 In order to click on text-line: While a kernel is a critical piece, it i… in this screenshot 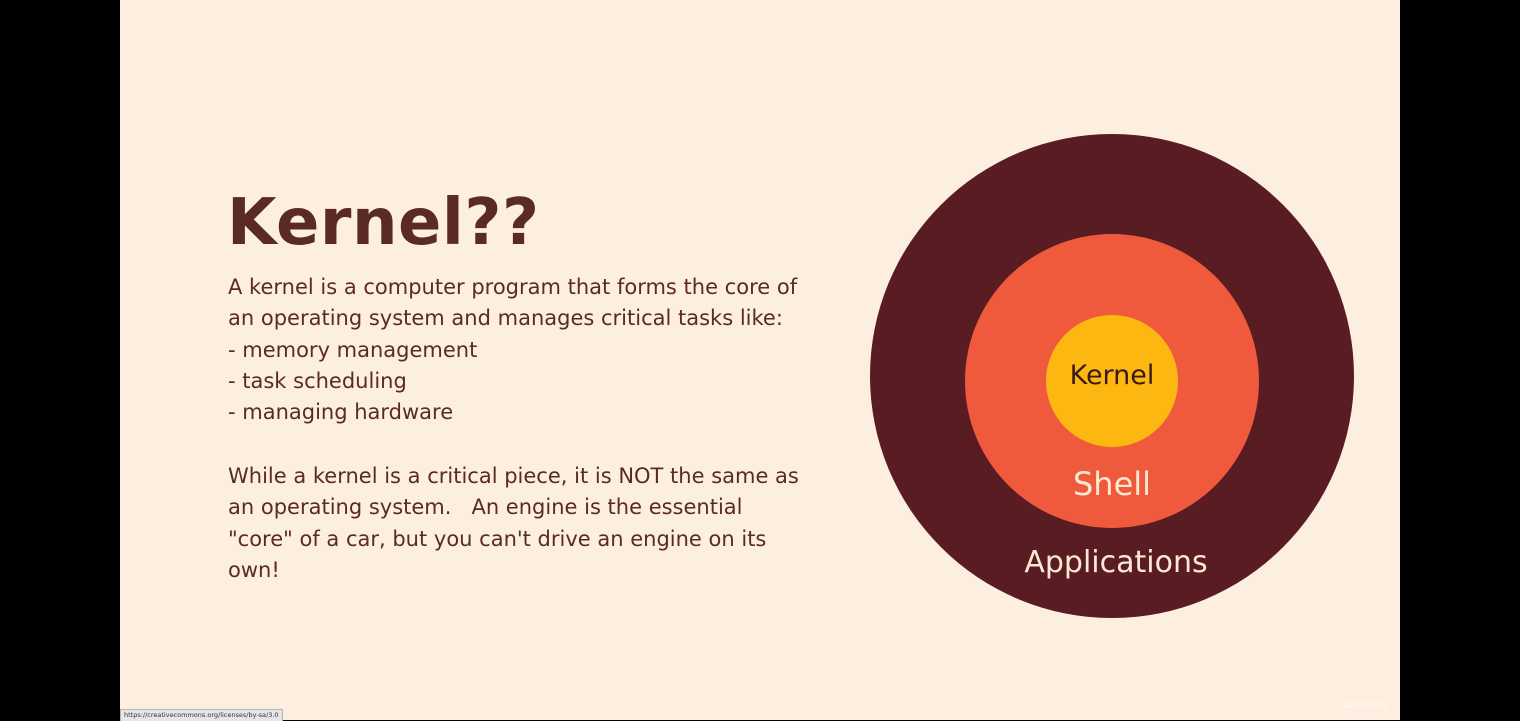, I will do `click(513, 476)`.